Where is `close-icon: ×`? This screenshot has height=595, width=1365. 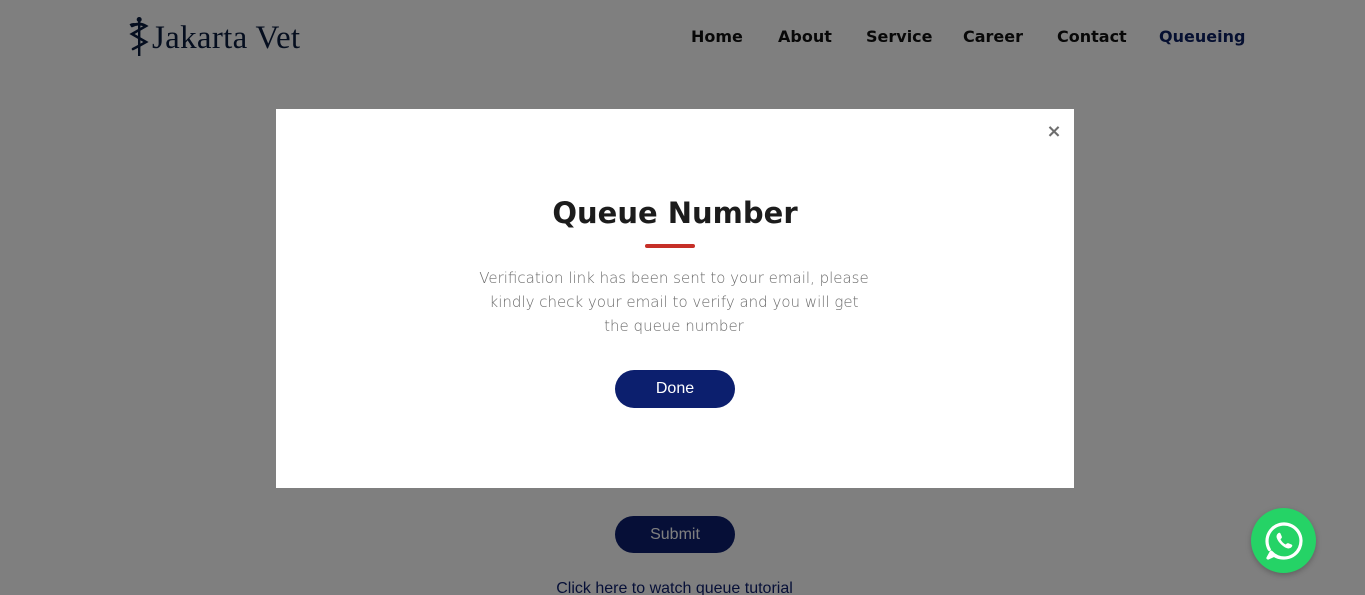
close-icon: × is located at coordinates (1054, 132).